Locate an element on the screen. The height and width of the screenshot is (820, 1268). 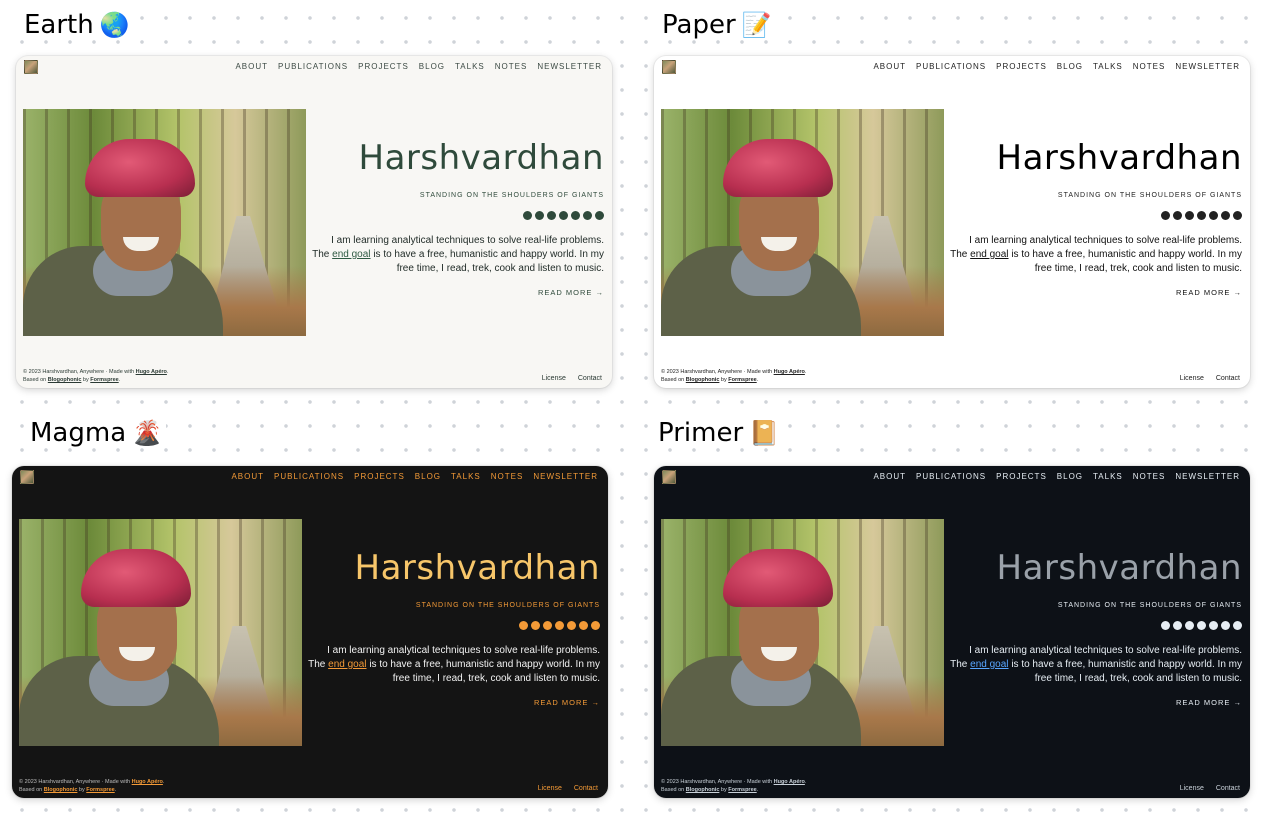
notebook-icon: 📔 is located at coordinates (764, 433).